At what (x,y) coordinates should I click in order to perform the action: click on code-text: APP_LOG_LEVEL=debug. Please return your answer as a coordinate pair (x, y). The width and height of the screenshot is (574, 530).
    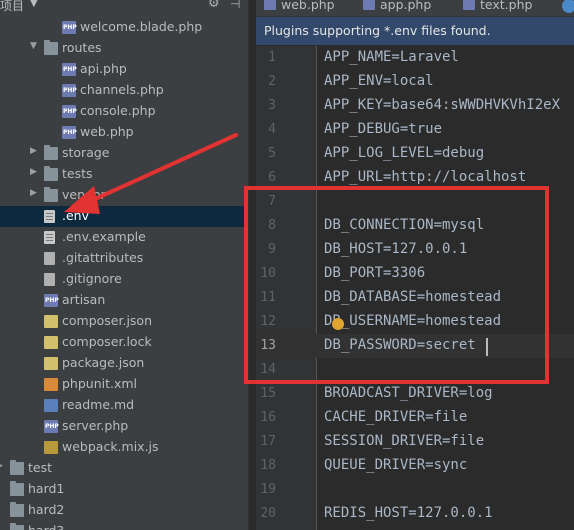
    Looking at the image, I should click on (404, 153).